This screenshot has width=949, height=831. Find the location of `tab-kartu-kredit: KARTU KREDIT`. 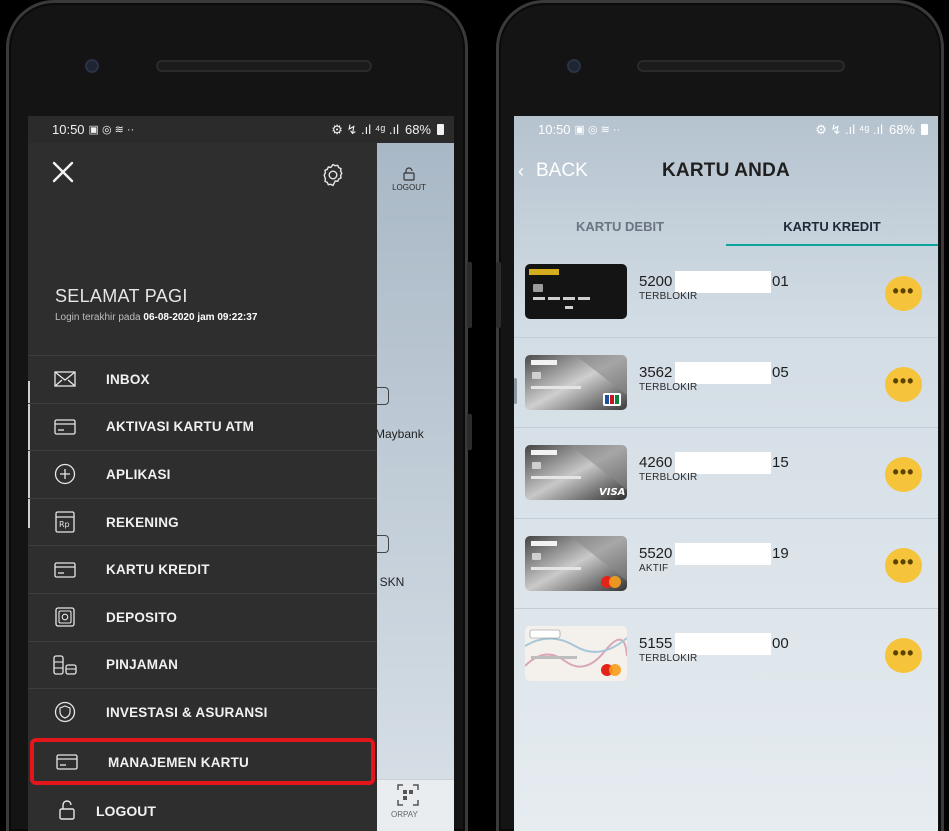

tab-kartu-kredit: KARTU KREDIT is located at coordinates (832, 226).